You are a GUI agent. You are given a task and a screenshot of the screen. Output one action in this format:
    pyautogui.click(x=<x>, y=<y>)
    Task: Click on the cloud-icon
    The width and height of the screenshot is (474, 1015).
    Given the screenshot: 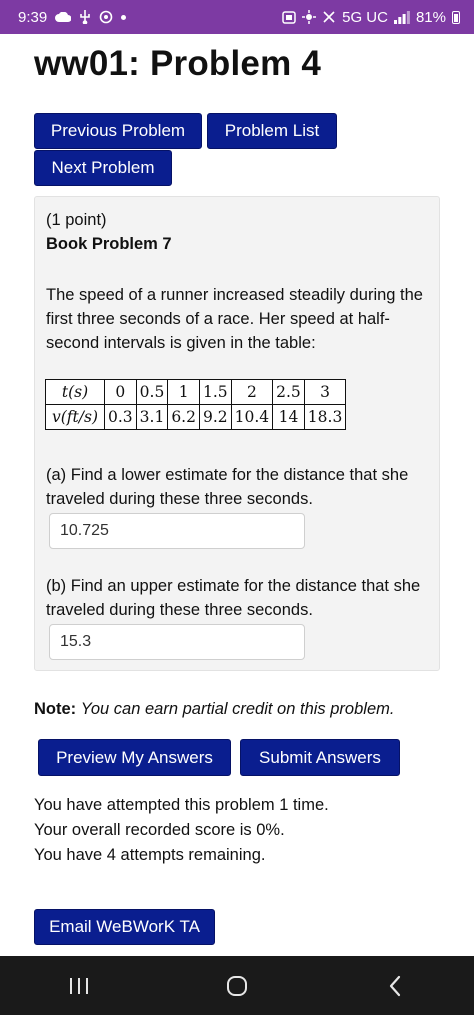 What is the action you would take?
    pyautogui.click(x=63, y=17)
    